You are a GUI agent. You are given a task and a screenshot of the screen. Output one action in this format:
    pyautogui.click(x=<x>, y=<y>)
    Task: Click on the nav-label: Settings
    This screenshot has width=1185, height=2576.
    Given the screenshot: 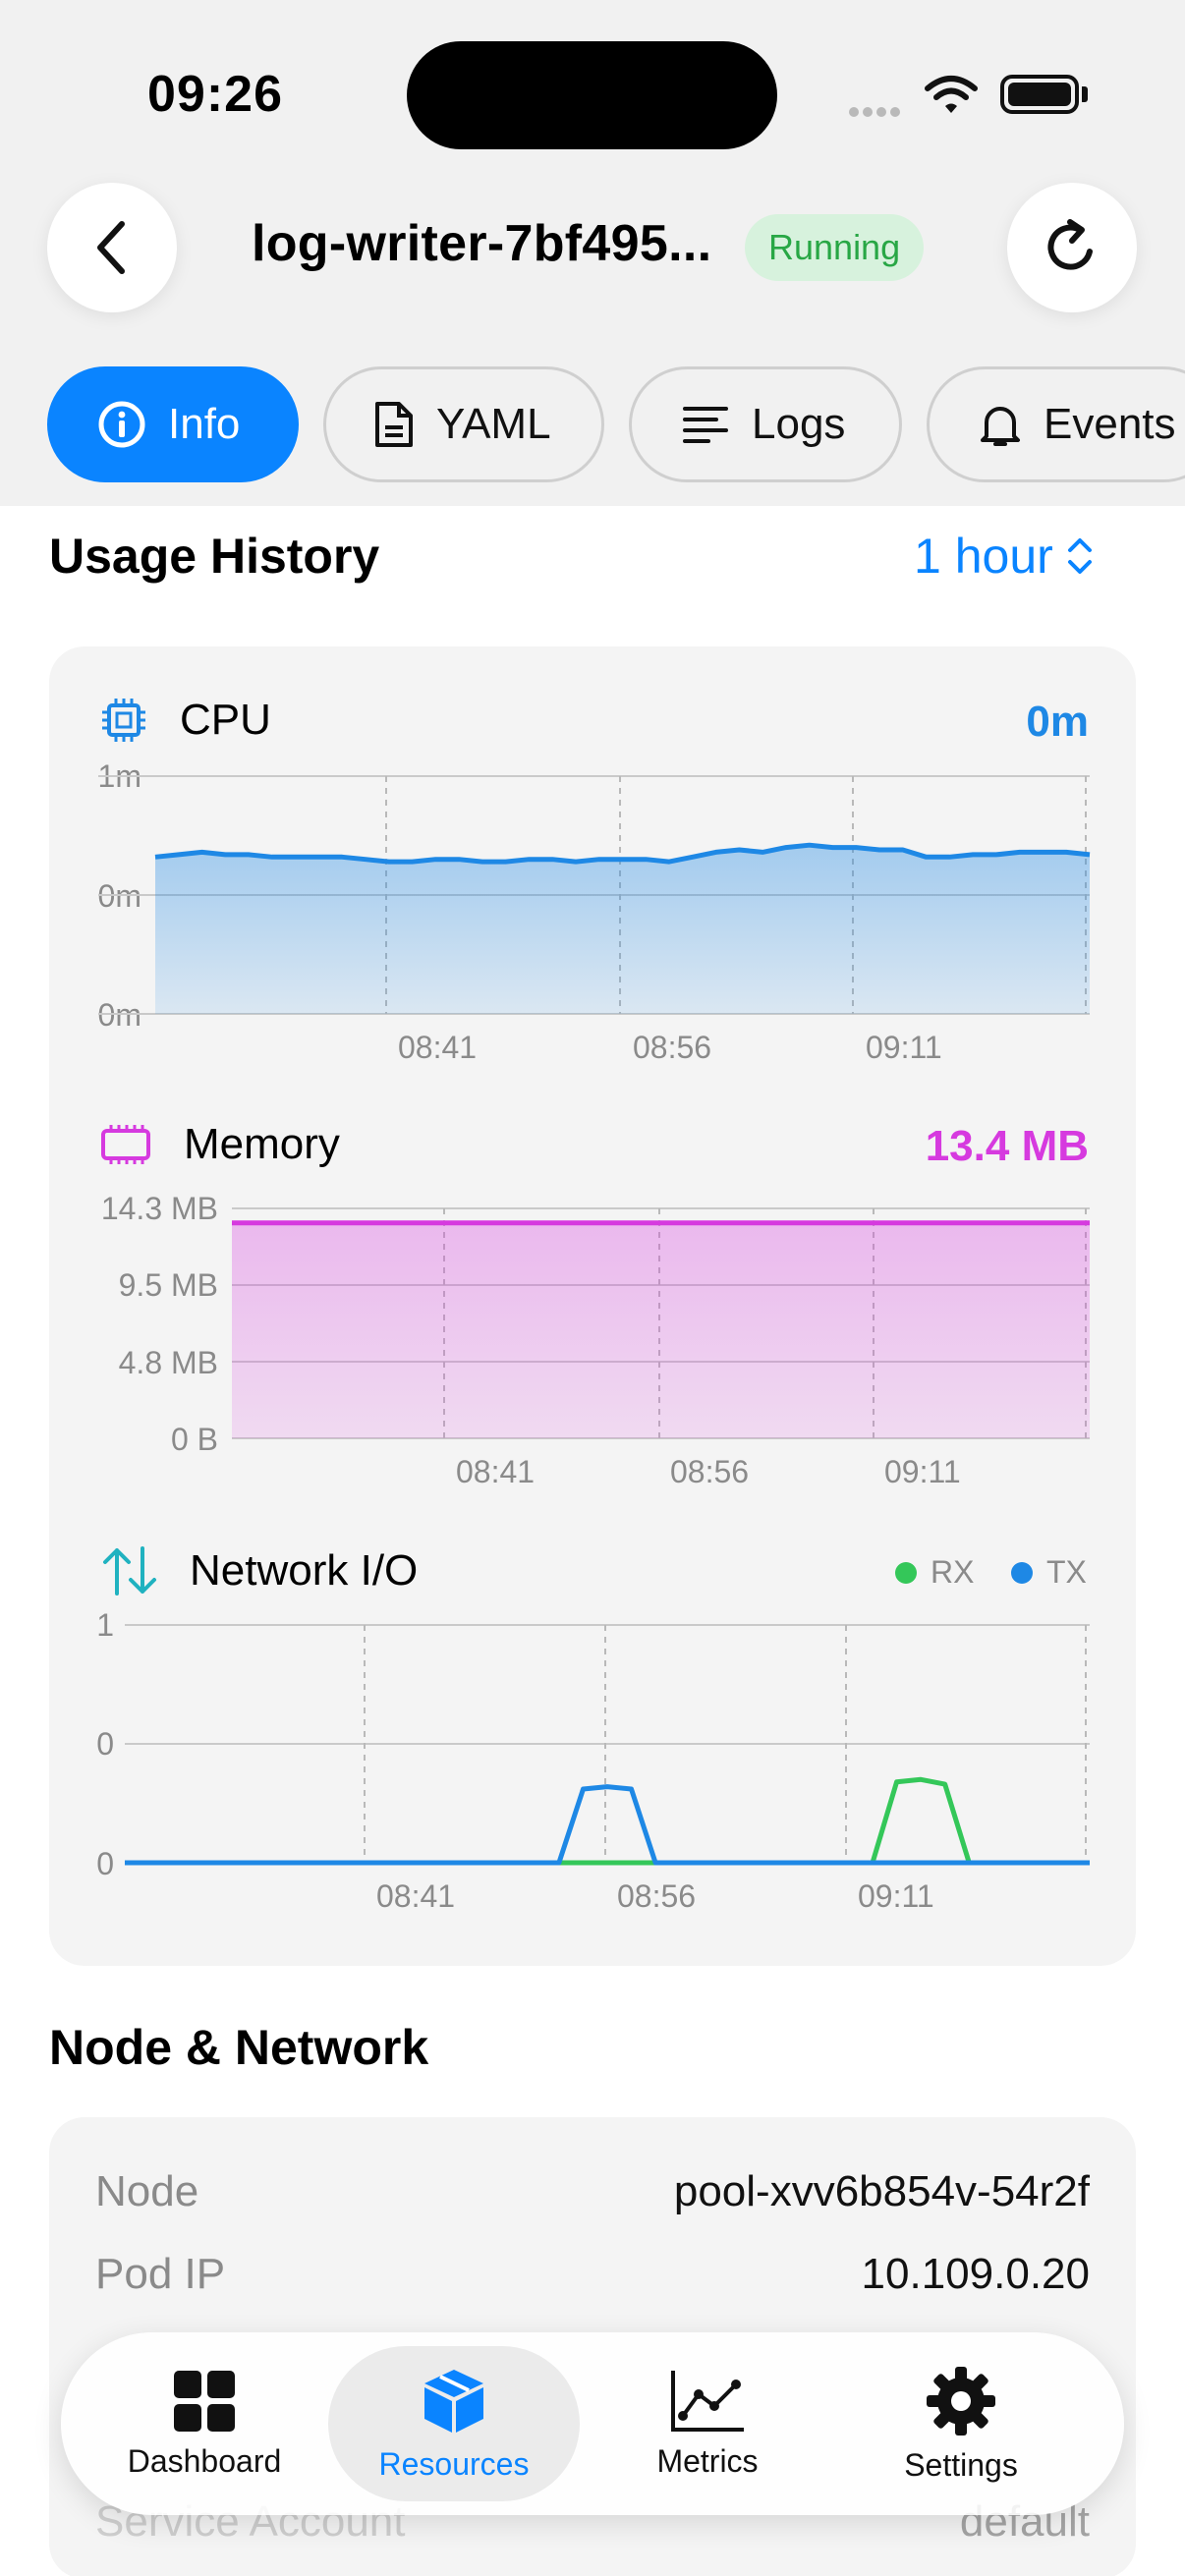 What is the action you would take?
    pyautogui.click(x=961, y=2464)
    